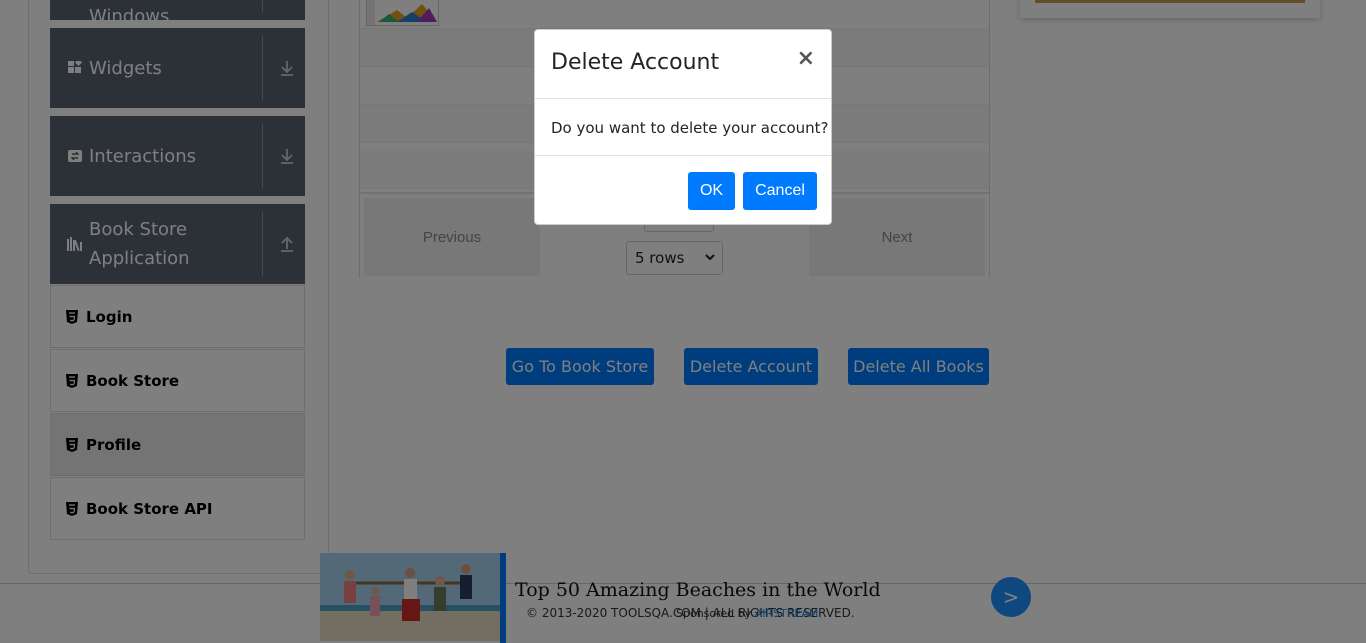  I want to click on close-icon: ×, so click(806, 59).